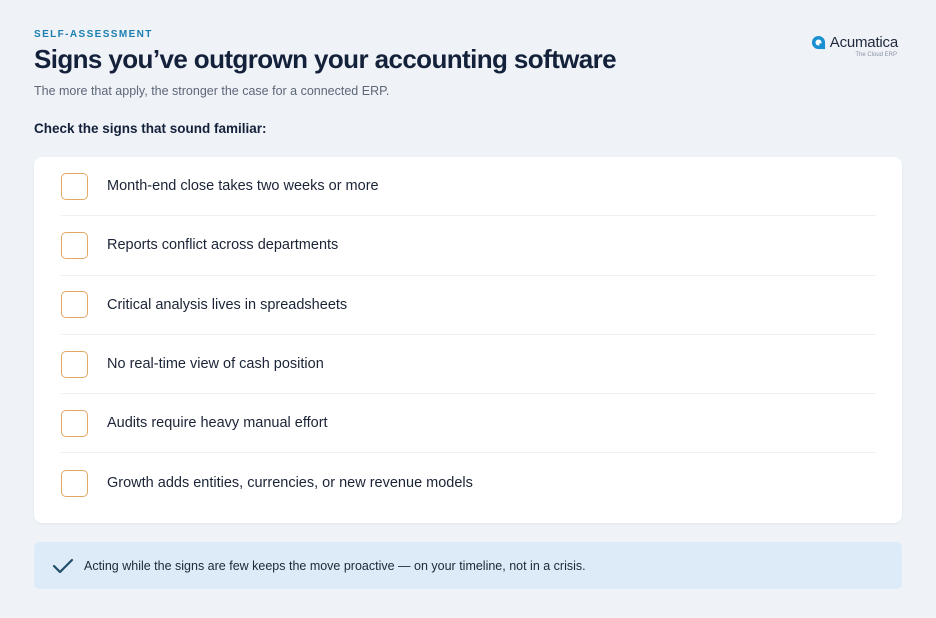 Image resolution: width=936 pixels, height=618 pixels. What do you see at coordinates (223, 245) in the screenshot?
I see `checklist-item-label: Reports conflict across departments` at bounding box center [223, 245].